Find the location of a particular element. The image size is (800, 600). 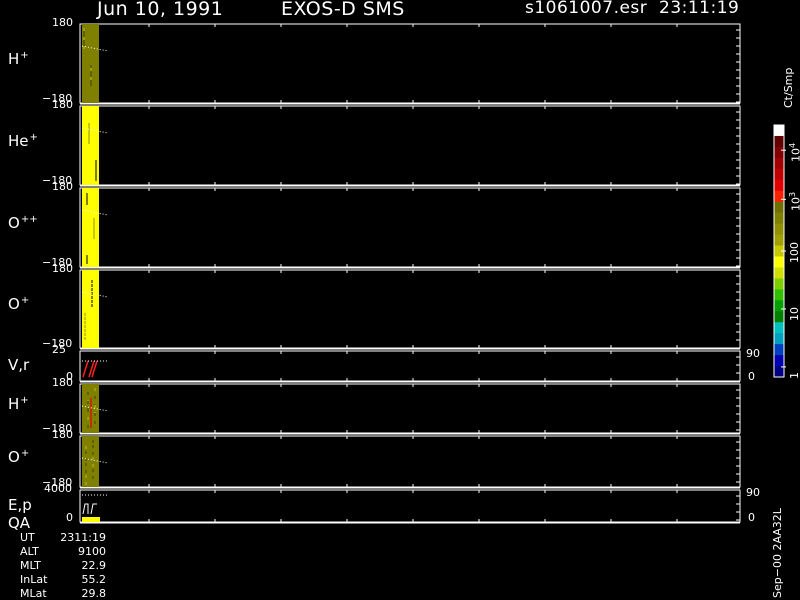

info-value: 22.9 is located at coordinates (94, 565).